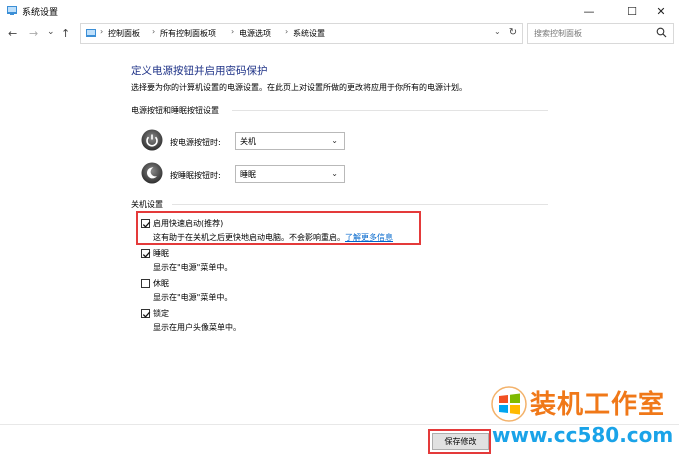 Image resolution: width=679 pixels, height=458 pixels. What do you see at coordinates (290, 141) in the screenshot?
I see `power-button-action-select: 关机 ⌄` at bounding box center [290, 141].